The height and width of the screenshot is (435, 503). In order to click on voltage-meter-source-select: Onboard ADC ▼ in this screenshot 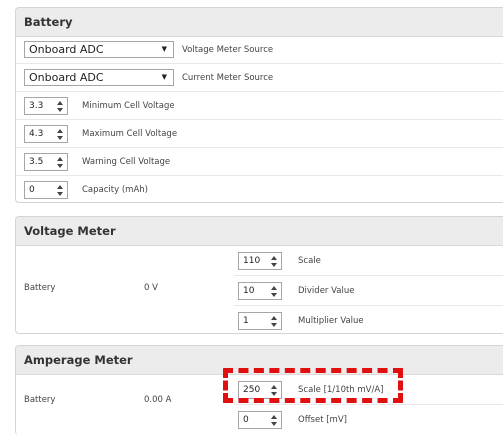, I will do `click(99, 49)`.